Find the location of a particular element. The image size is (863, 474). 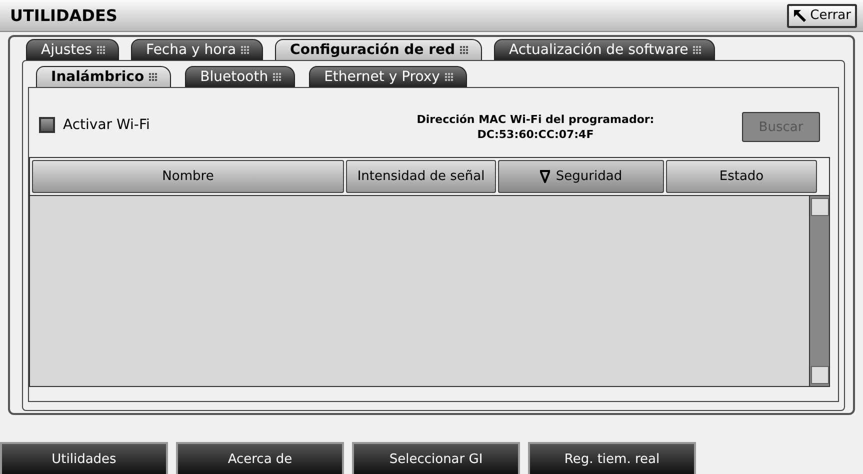

column-header: Estado is located at coordinates (741, 176).